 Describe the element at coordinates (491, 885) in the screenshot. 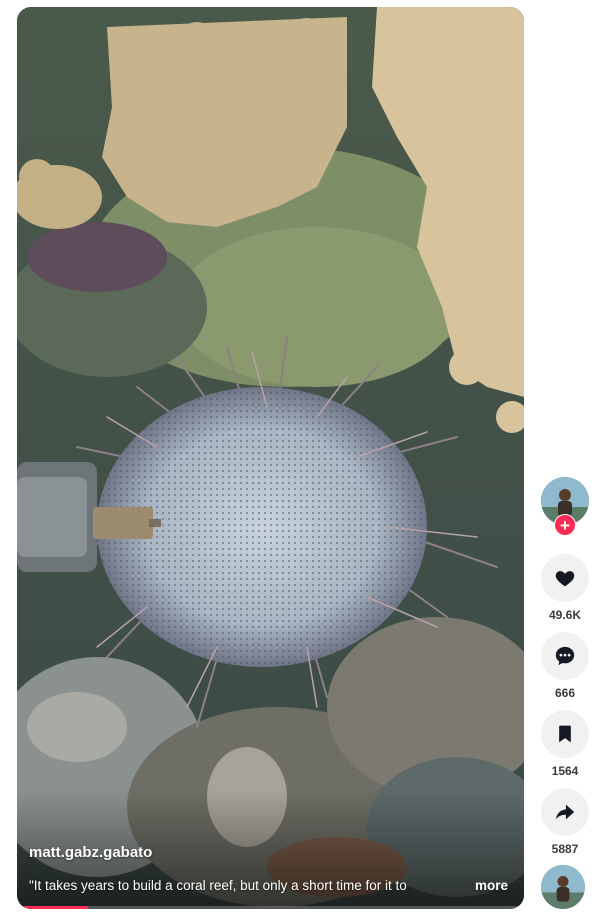

I see `more-button: more` at that location.